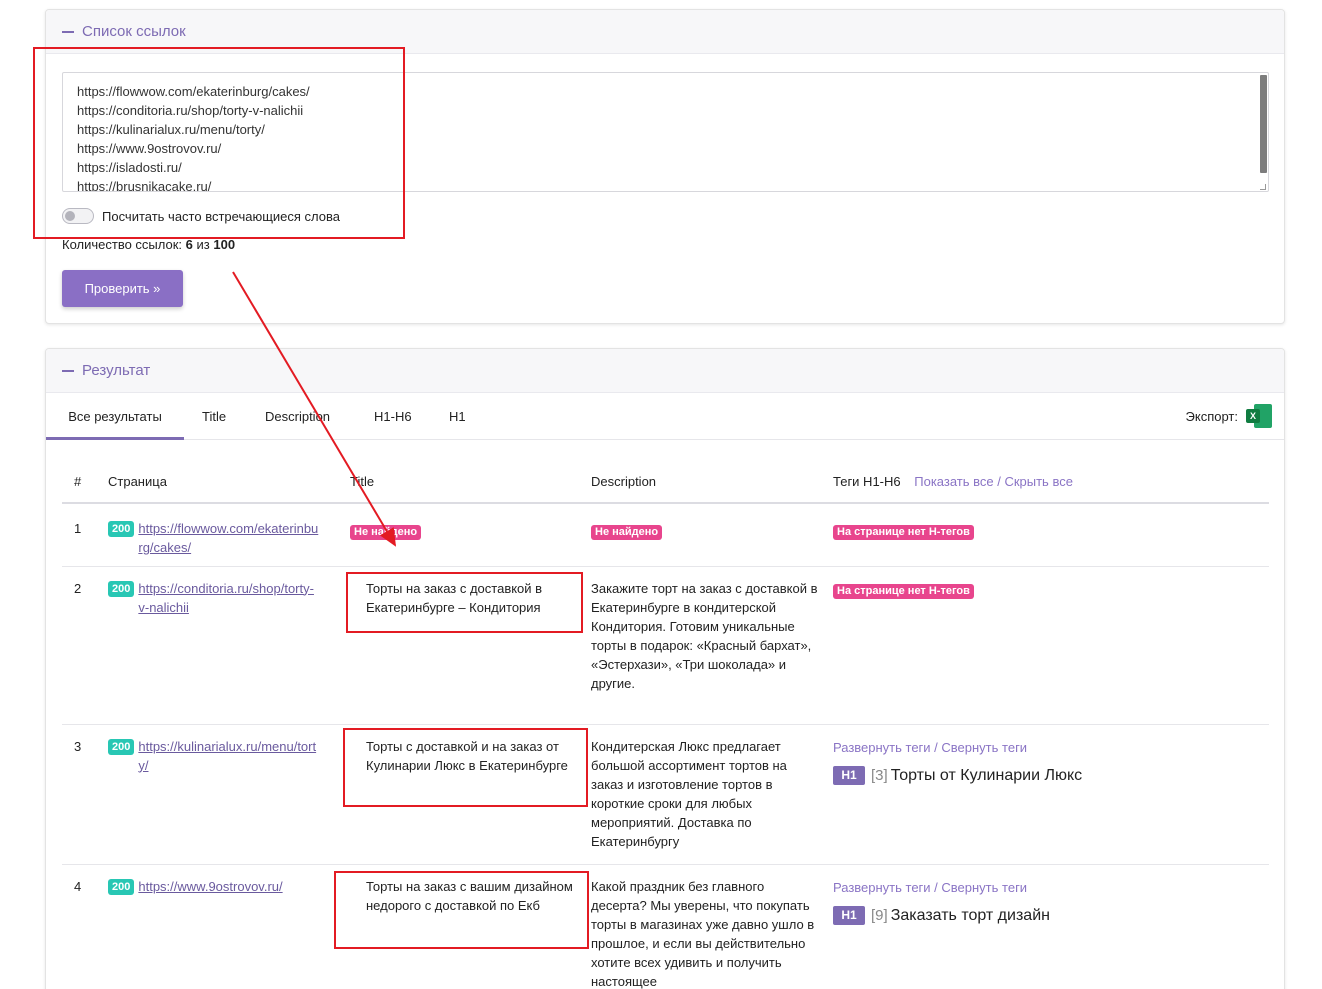 Image resolution: width=1322 pixels, height=989 pixels. What do you see at coordinates (214, 416) in the screenshot?
I see `tab-title: Title` at bounding box center [214, 416].